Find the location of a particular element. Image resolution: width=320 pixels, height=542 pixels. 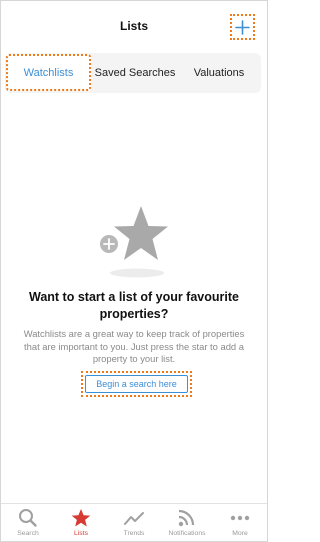

nav-label-trends: Trends is located at coordinates (134, 533).